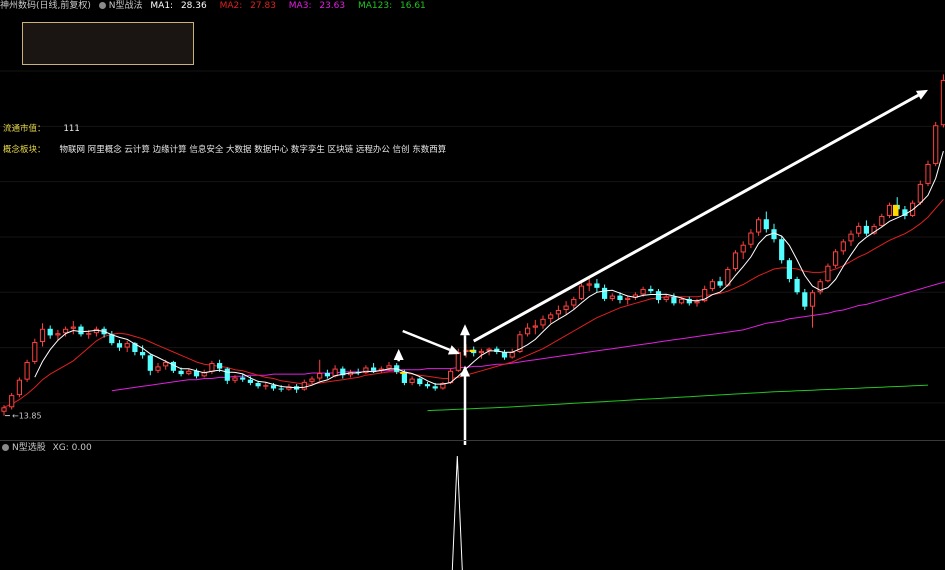 This screenshot has width=945, height=570. I want to click on indicator-name: N型战法, so click(126, 6).